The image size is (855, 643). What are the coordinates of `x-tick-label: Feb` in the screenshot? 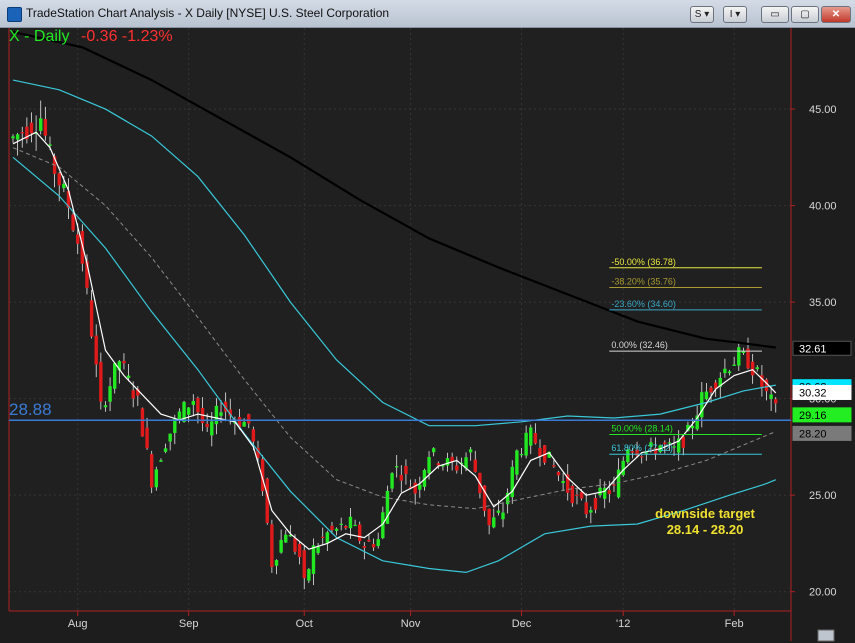 It's located at (734, 624).